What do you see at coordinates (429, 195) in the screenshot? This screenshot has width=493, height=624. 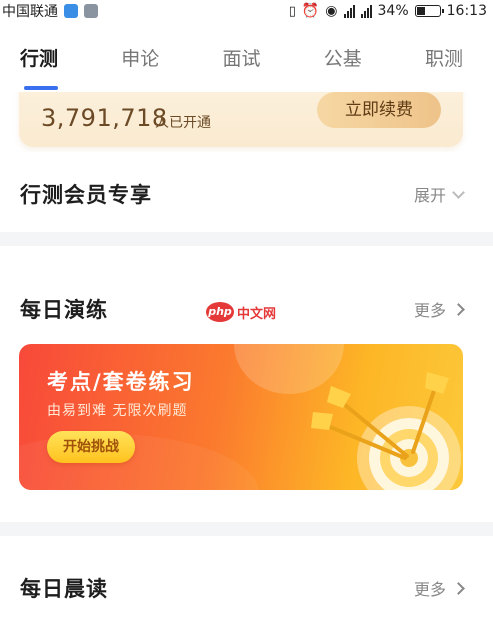 I see `expand-label: 展开` at bounding box center [429, 195].